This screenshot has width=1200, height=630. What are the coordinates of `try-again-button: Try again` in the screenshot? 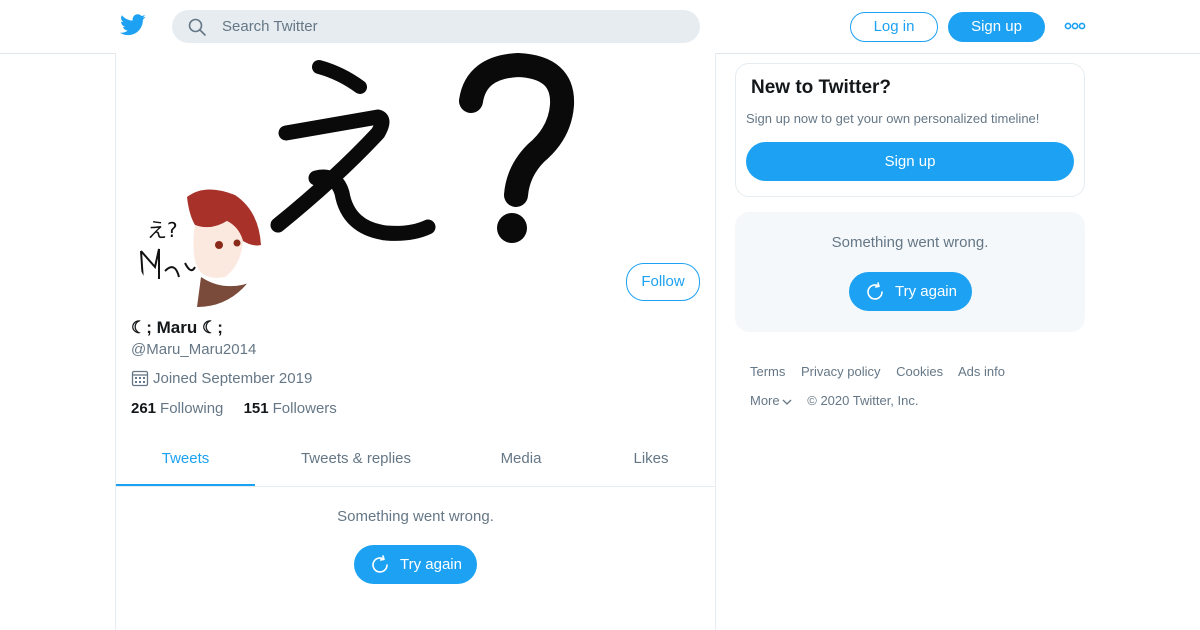 It's located at (415, 564).